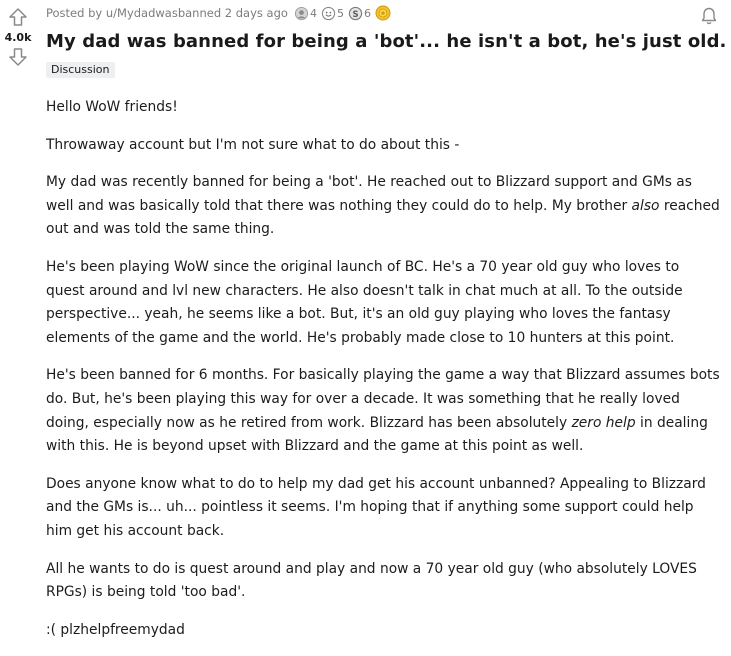 Image resolution: width=731 pixels, height=656 pixels. I want to click on helpful-award-icon, so click(301, 13).